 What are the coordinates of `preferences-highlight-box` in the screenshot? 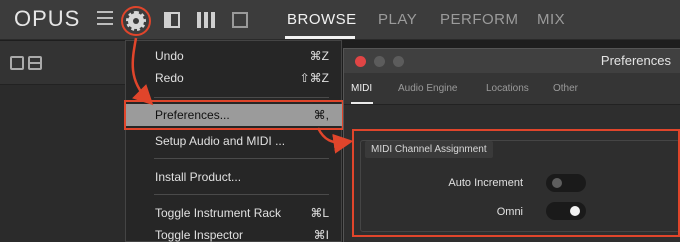 It's located at (234, 115).